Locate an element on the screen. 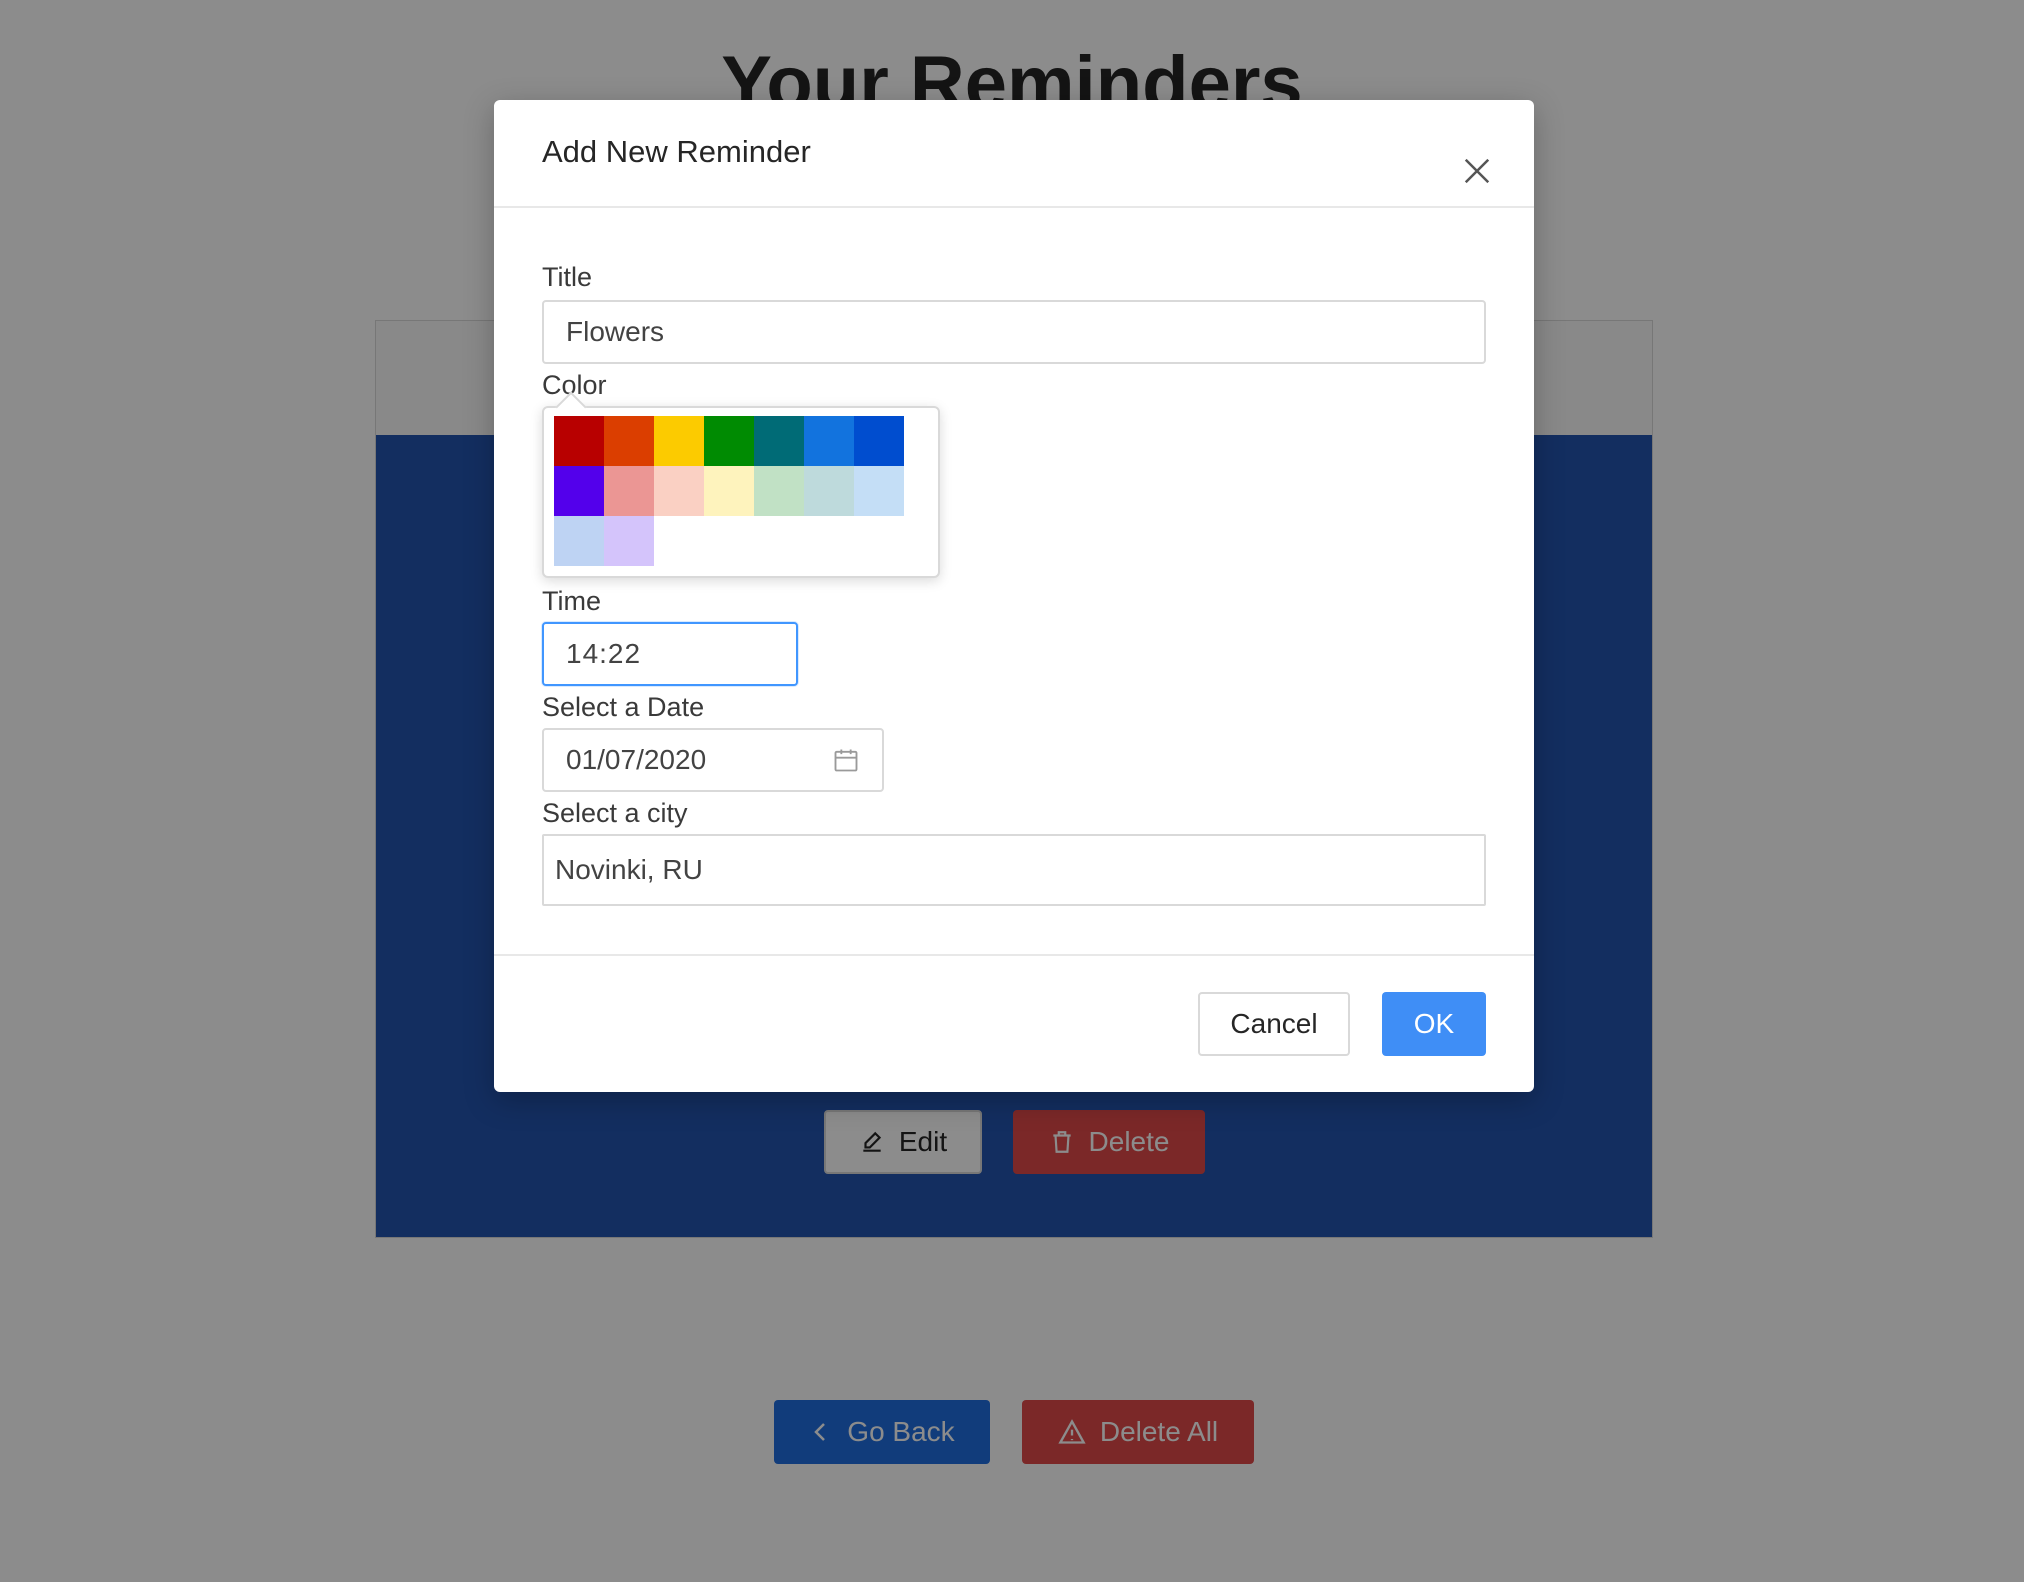 The height and width of the screenshot is (1582, 2024). title-label: Title is located at coordinates (567, 277).